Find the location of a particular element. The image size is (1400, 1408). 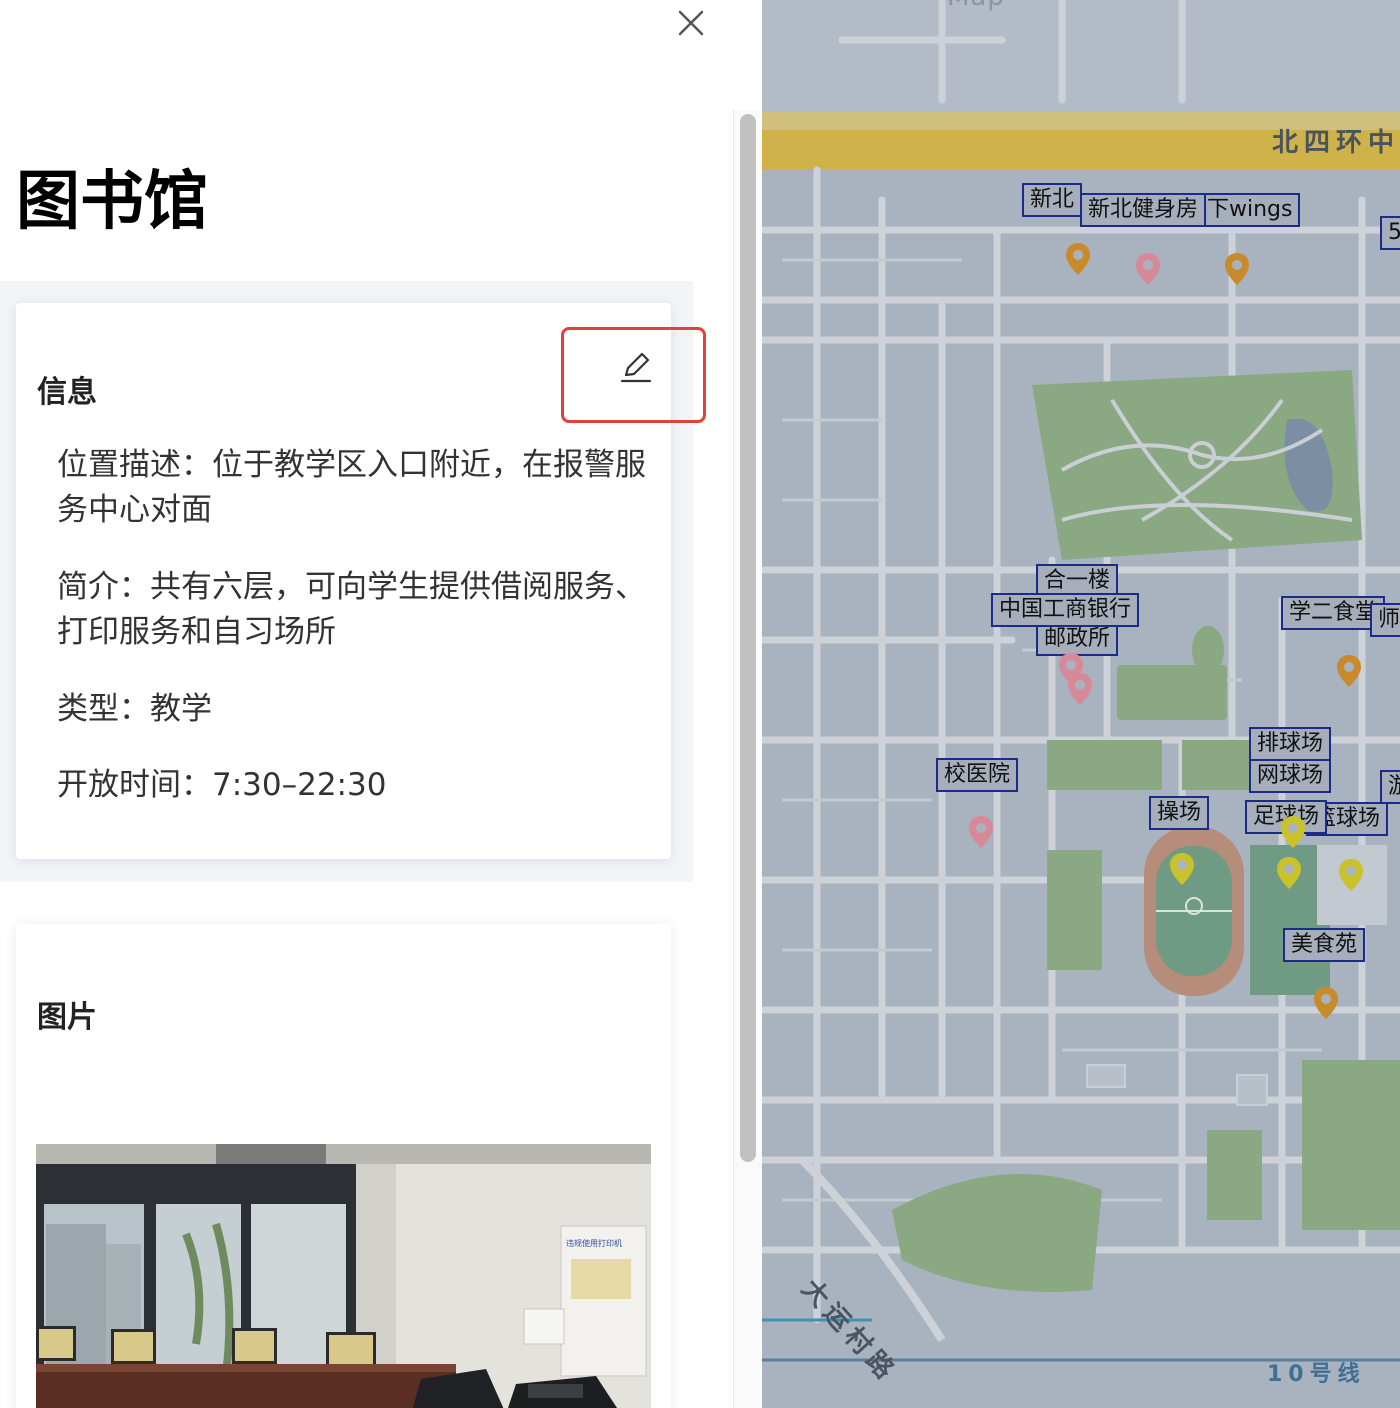

road-name-north: 北四环中 is located at coordinates (1336, 143).